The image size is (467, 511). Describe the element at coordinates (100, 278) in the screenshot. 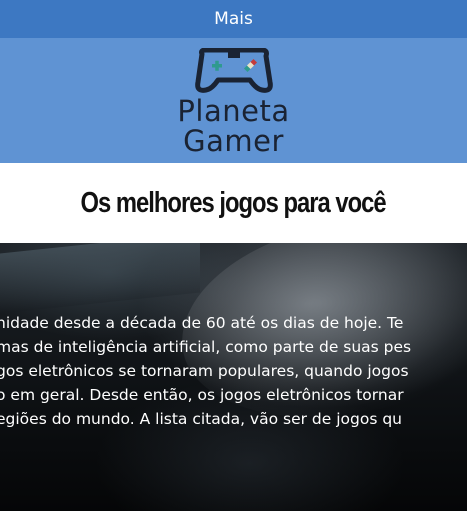

I see `hero-background-console` at that location.